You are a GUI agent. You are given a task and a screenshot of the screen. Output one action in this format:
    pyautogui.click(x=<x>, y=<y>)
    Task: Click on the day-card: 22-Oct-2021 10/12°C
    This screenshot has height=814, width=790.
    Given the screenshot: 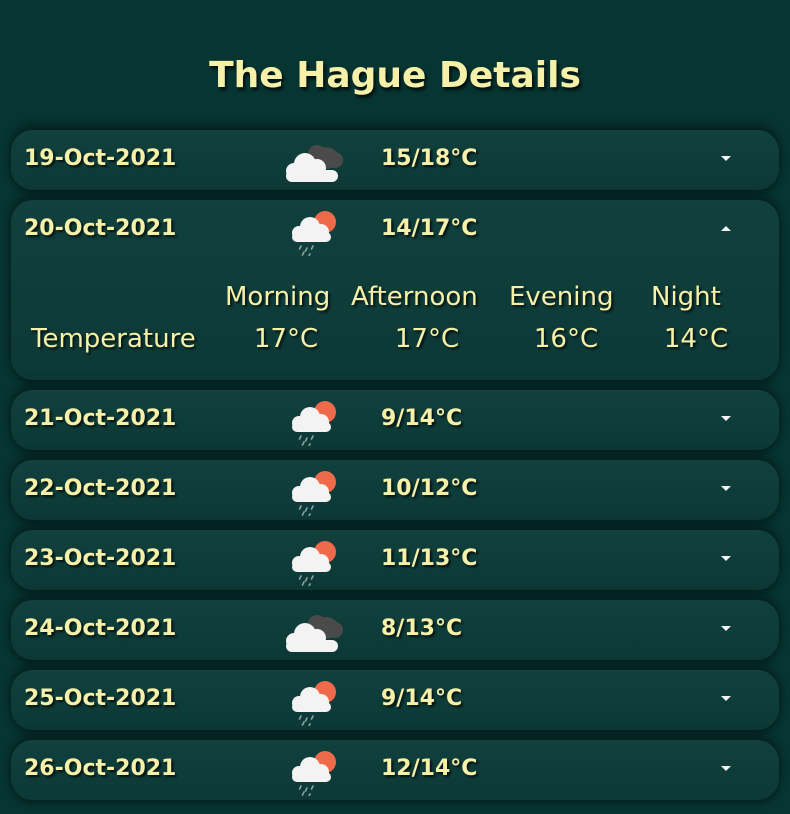 What is the action you would take?
    pyautogui.click(x=395, y=490)
    